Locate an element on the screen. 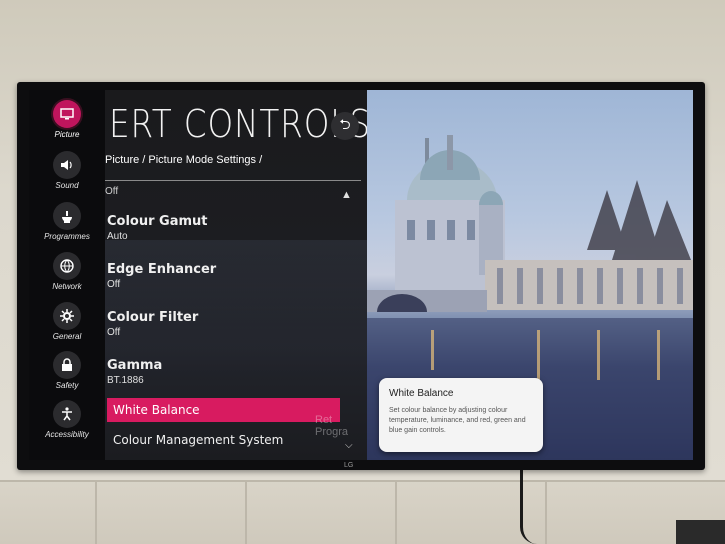  power-cable is located at coordinates (528, 507).